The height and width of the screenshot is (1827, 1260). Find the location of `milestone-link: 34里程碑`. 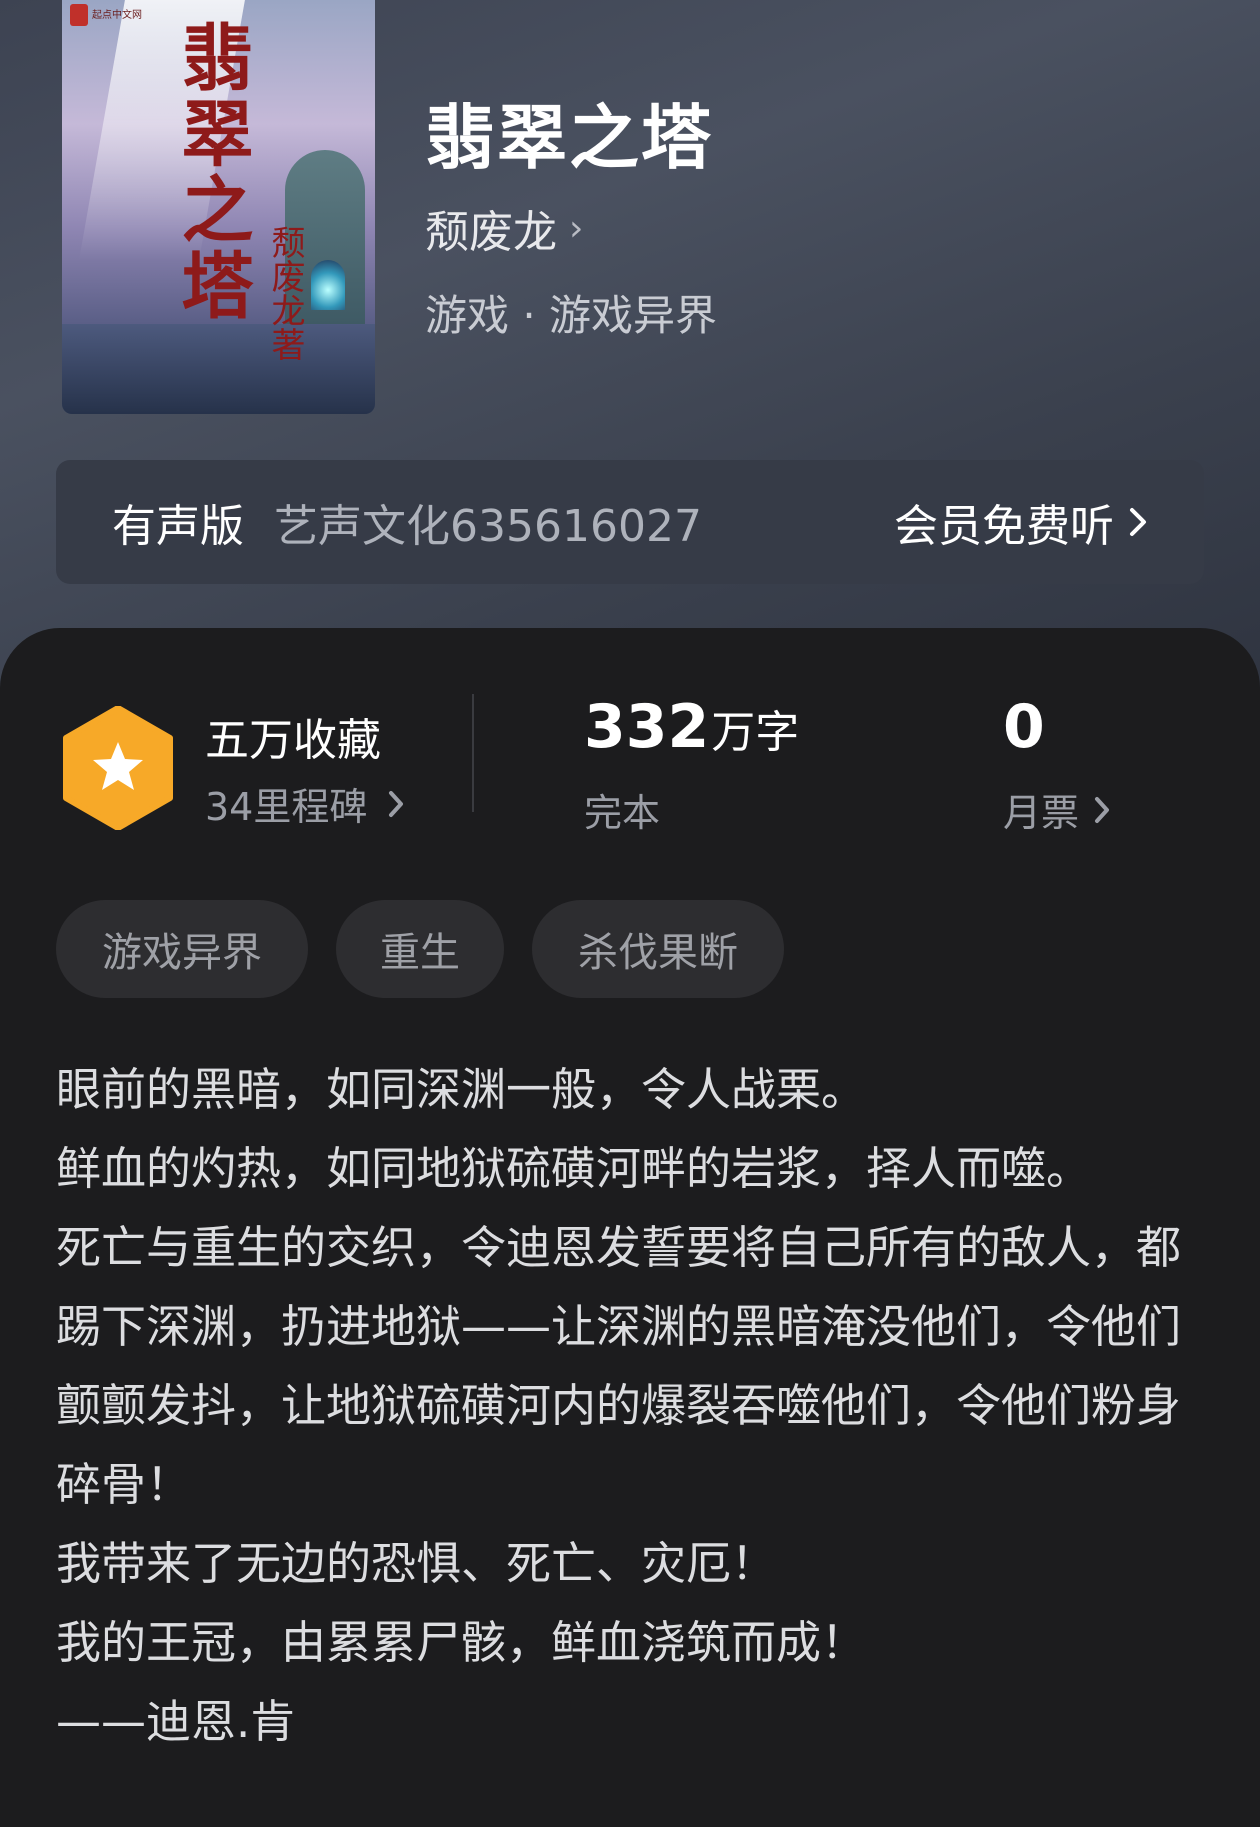

milestone-link: 34里程碑 is located at coordinates (305, 803).